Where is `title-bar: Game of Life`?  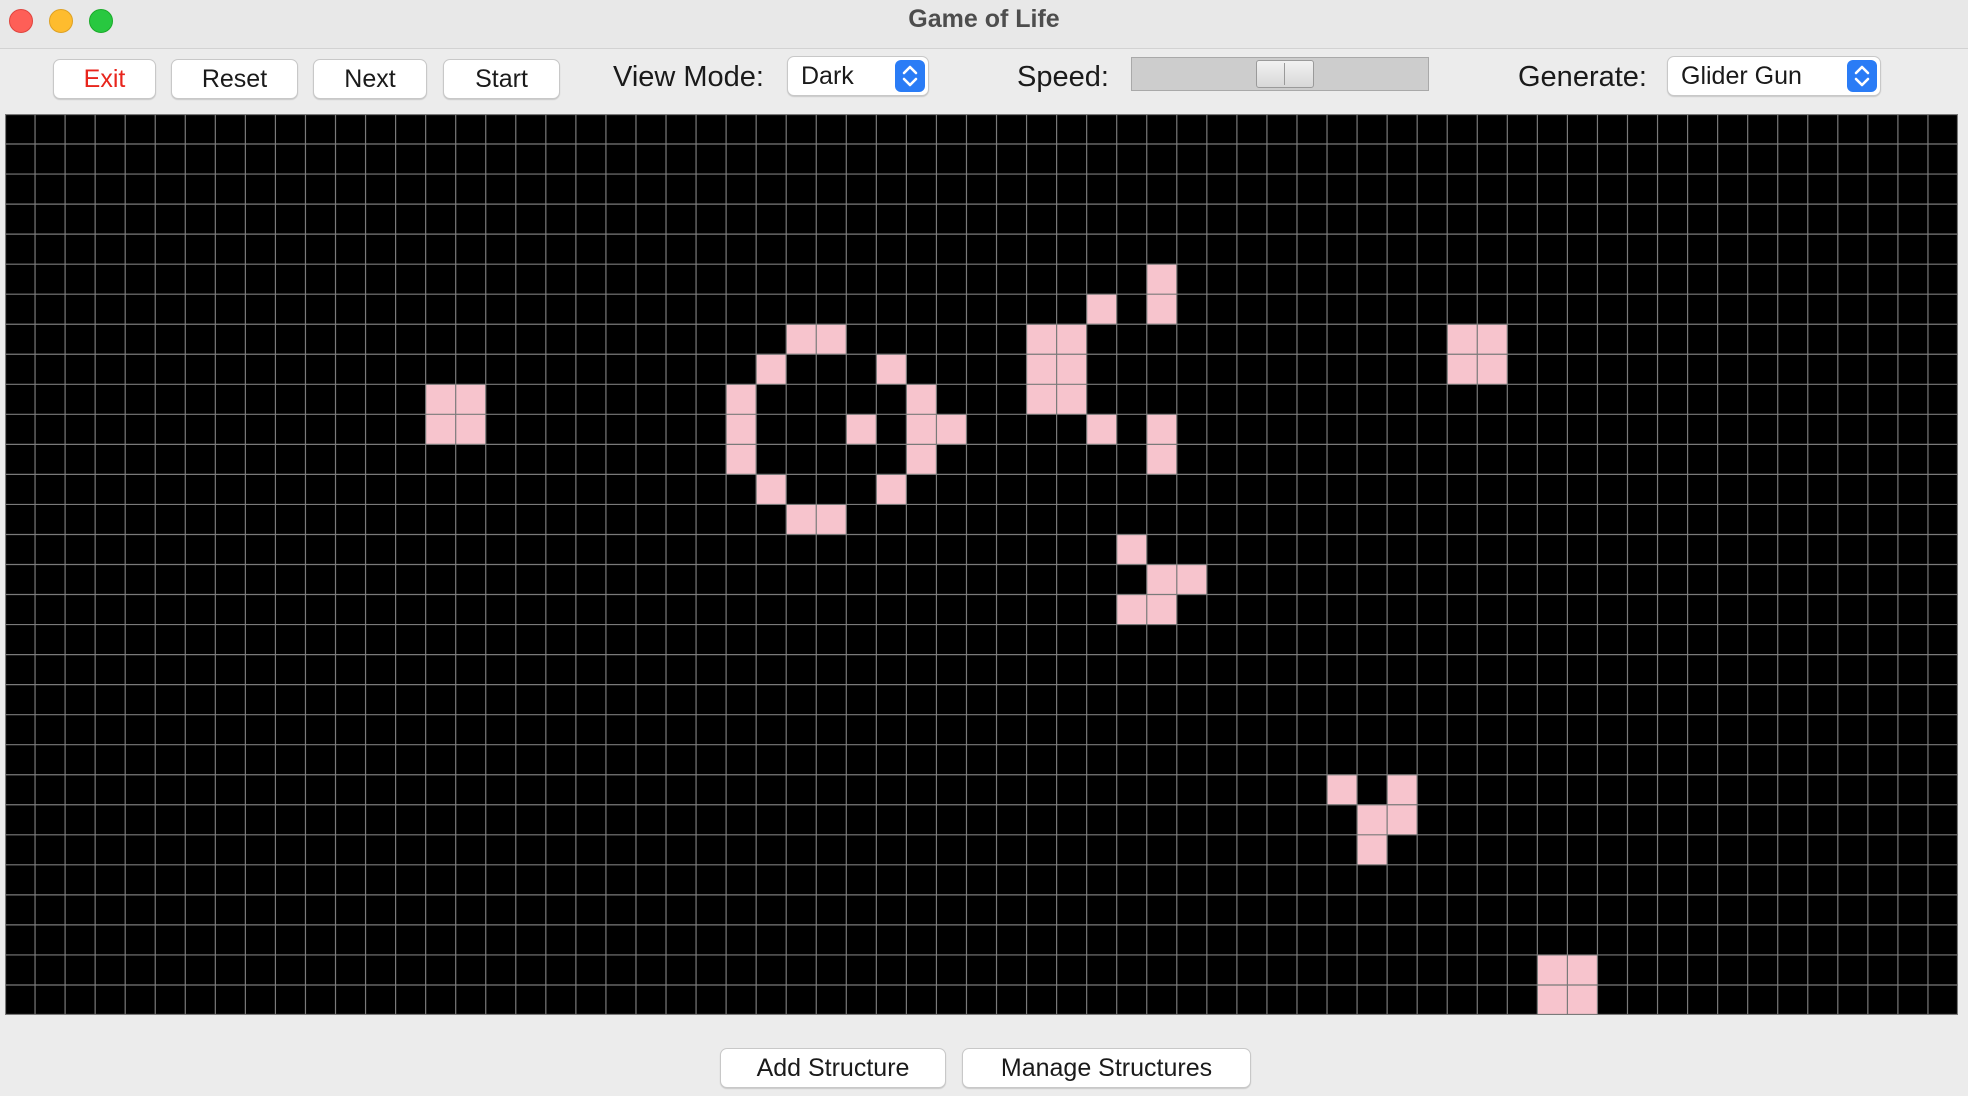 title-bar: Game of Life is located at coordinates (984, 24).